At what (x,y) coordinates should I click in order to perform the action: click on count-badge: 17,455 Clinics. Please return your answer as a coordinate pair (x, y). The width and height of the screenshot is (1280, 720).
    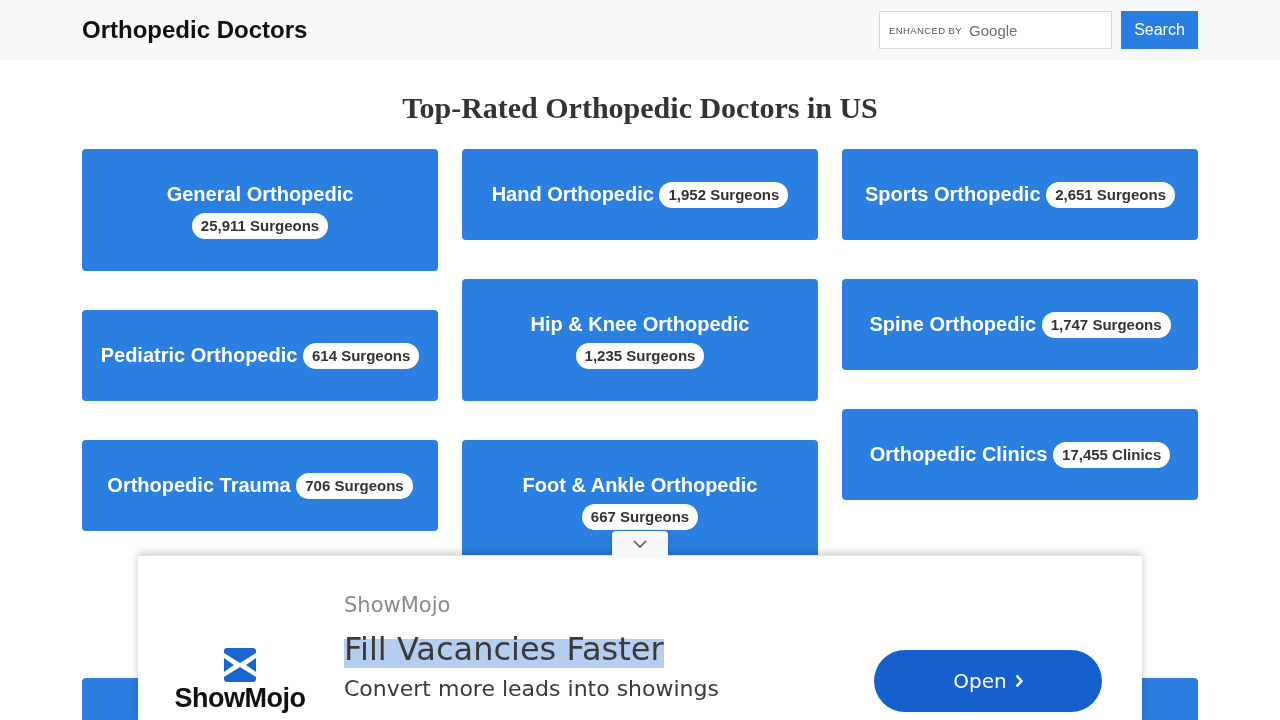
    Looking at the image, I should click on (1112, 455).